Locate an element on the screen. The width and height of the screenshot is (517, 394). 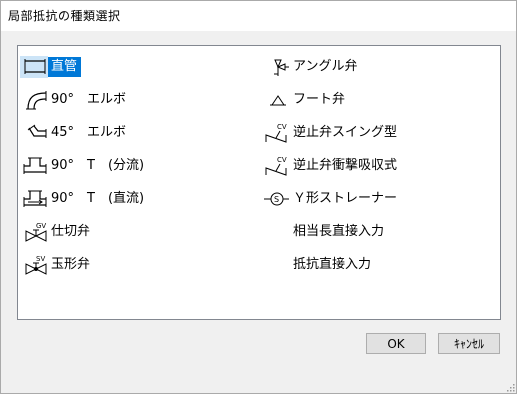
angle-valve-icon is located at coordinates (276, 67).